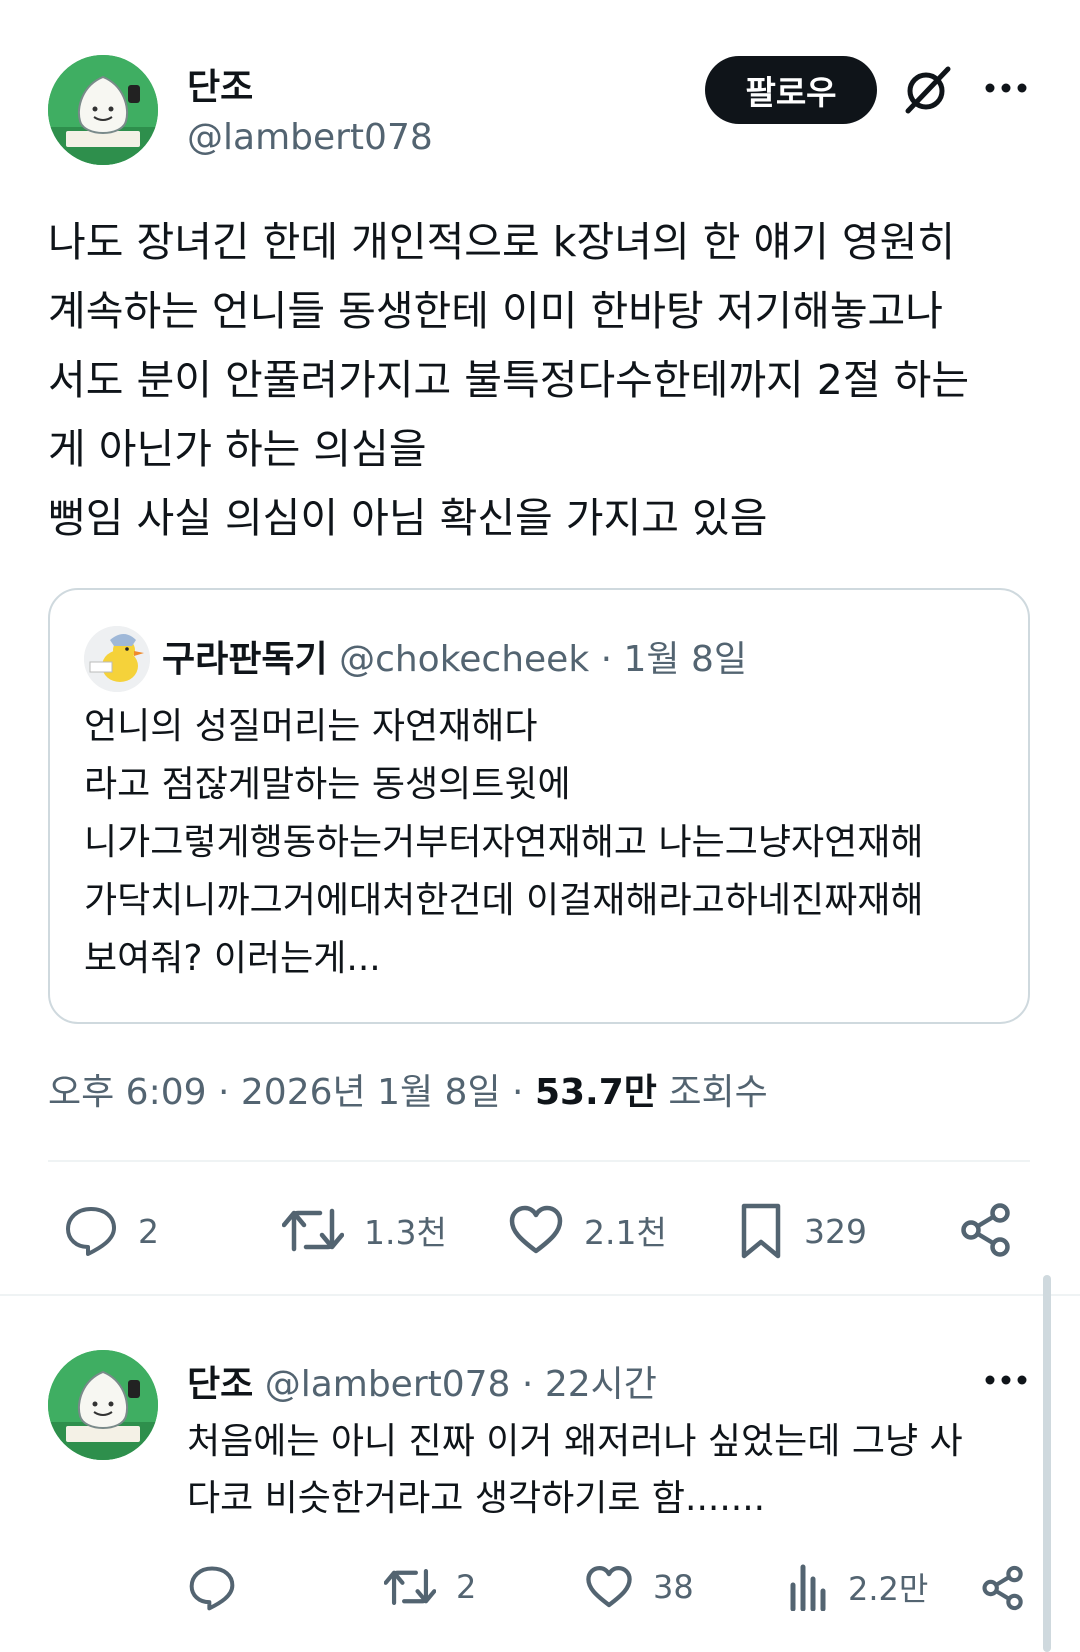  I want to click on tweet-meta: 오후 6:09 · 2026년 1월 8일 · 53.7만 조회수, so click(408, 1089).